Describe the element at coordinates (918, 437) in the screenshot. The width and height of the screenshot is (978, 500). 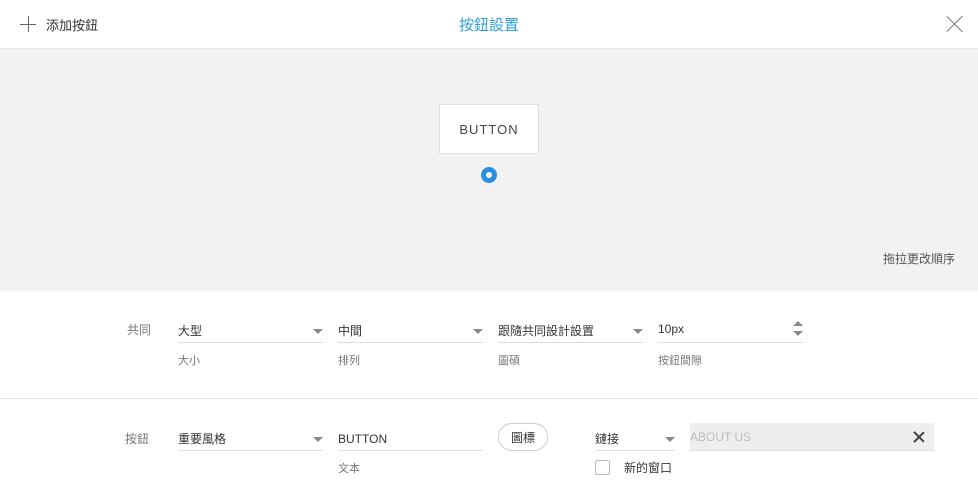
I see `clear-icon` at that location.